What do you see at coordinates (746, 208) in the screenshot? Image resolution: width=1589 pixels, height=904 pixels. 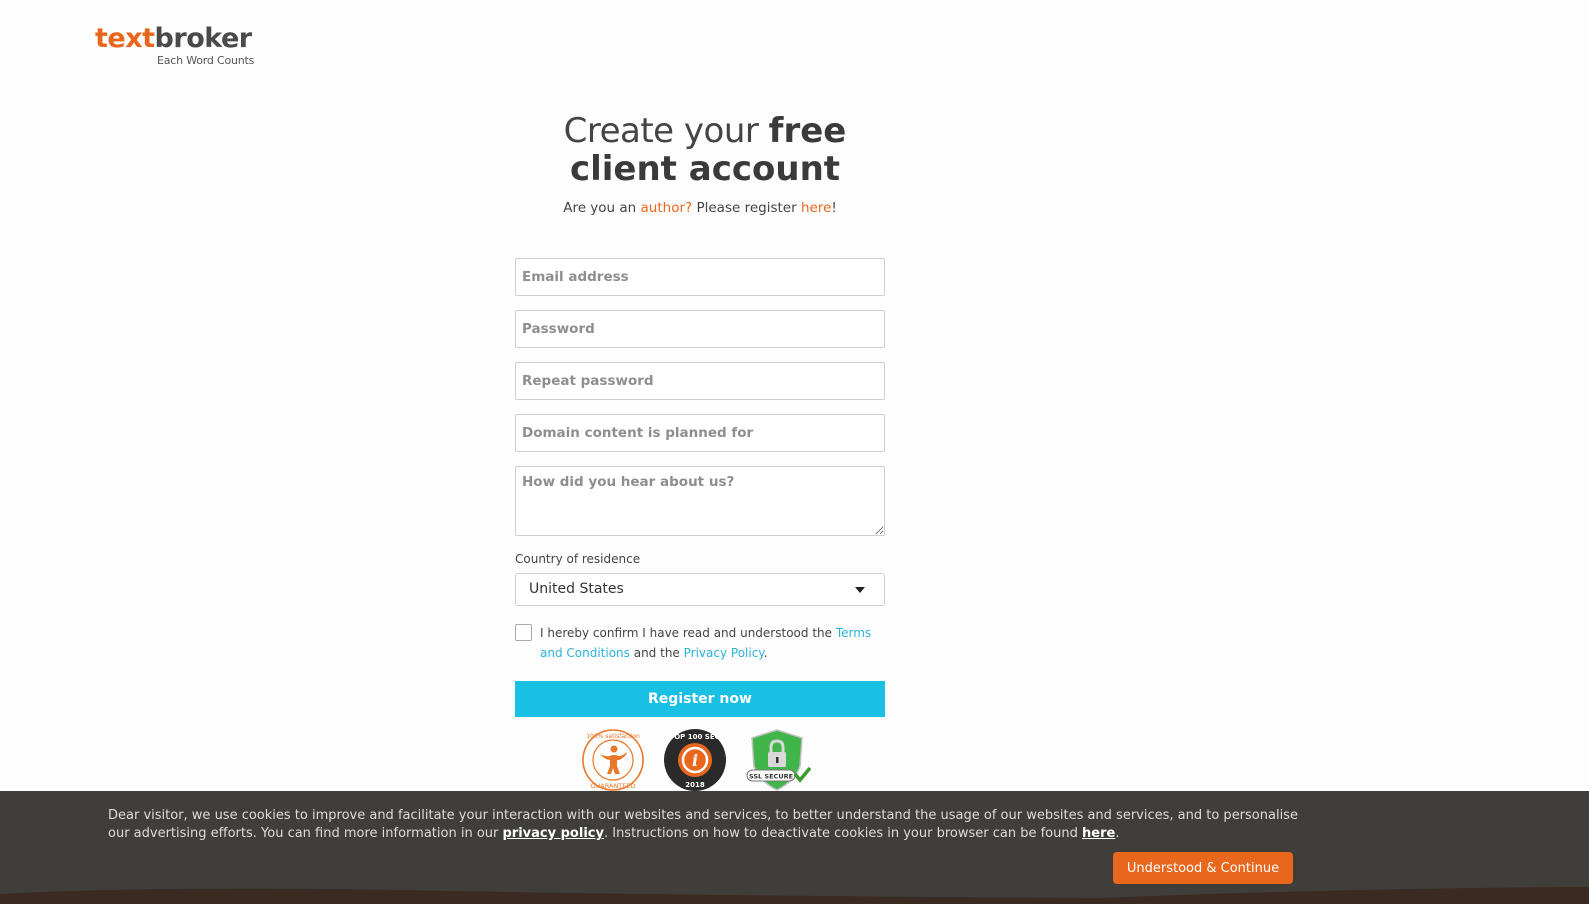 I see `subline-middle: Please register` at bounding box center [746, 208].